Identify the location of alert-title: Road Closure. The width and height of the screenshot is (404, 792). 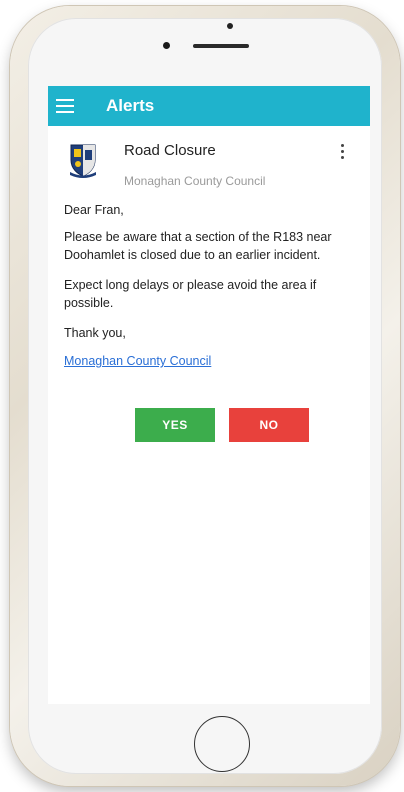
(170, 150).